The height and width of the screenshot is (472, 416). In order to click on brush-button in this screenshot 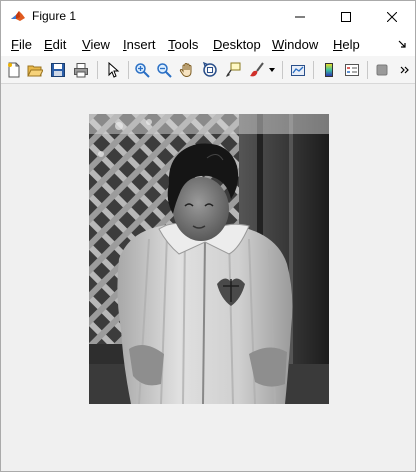, I will do `click(257, 70)`.